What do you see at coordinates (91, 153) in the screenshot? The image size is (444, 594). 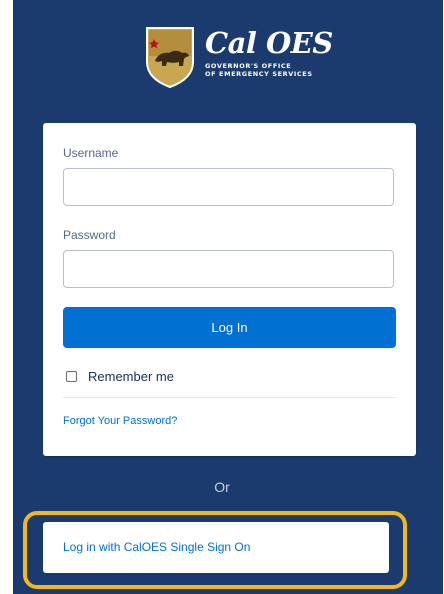 I see `username-label: Username` at bounding box center [91, 153].